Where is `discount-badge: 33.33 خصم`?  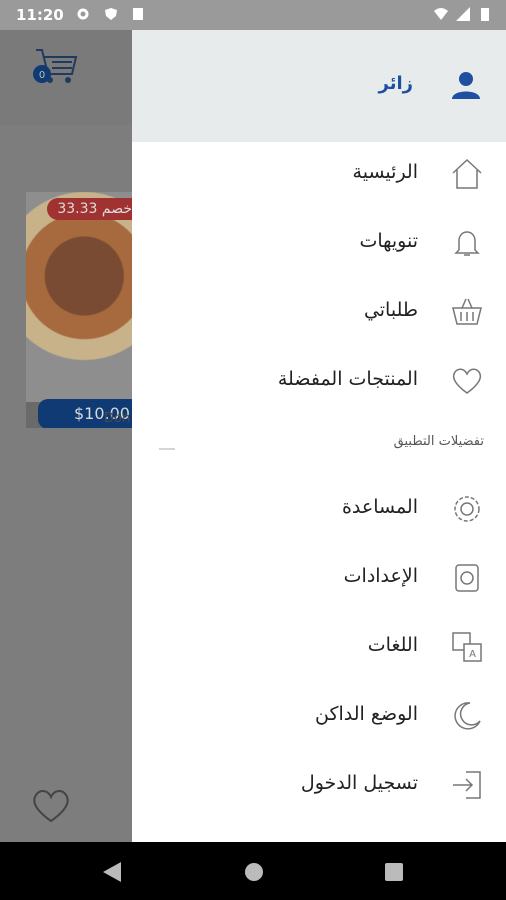
discount-badge: 33.33 خصم is located at coordinates (89, 209).